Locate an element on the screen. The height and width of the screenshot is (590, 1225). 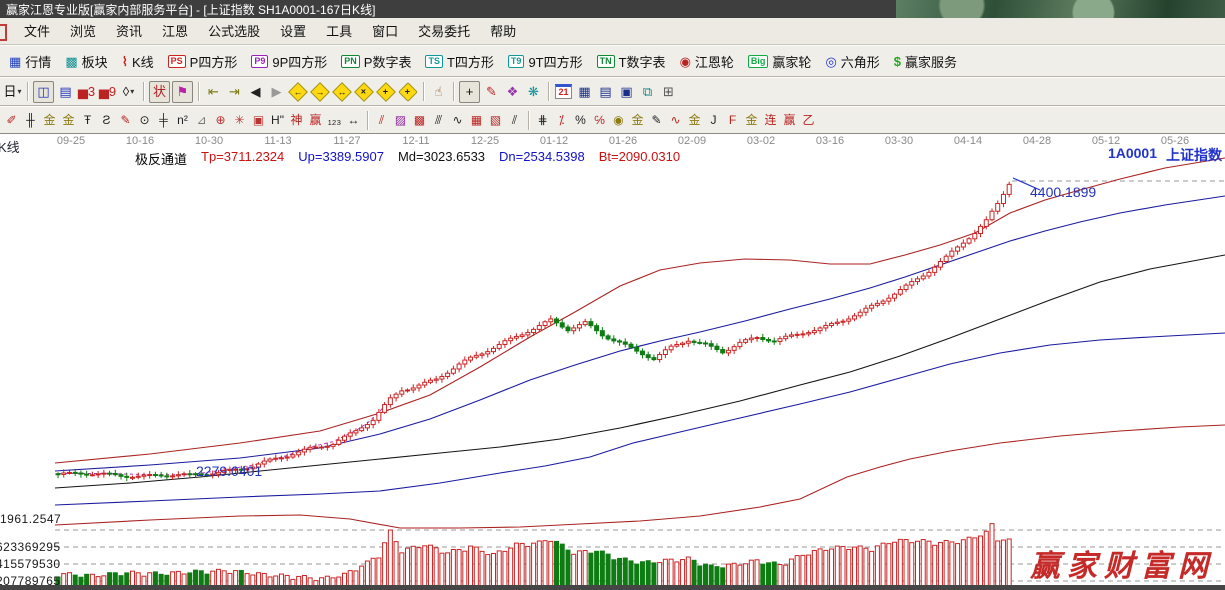
menu-item-browse: 浏览 is located at coordinates (83, 31).